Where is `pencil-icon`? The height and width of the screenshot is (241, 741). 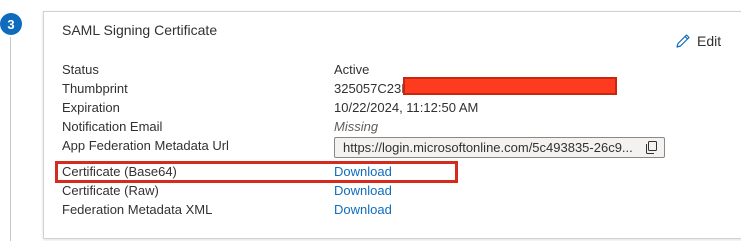 pencil-icon is located at coordinates (683, 41).